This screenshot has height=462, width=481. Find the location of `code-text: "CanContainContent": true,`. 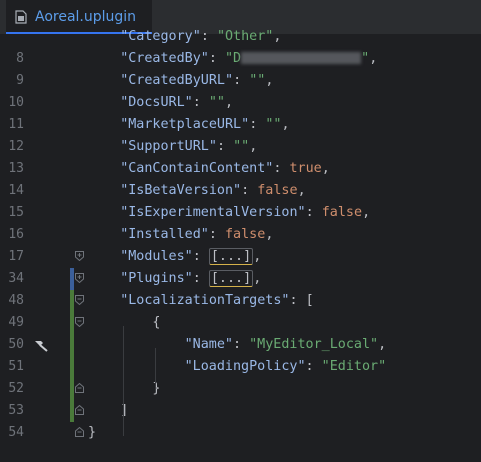

code-text: "CanContainContent": true, is located at coordinates (225, 169).